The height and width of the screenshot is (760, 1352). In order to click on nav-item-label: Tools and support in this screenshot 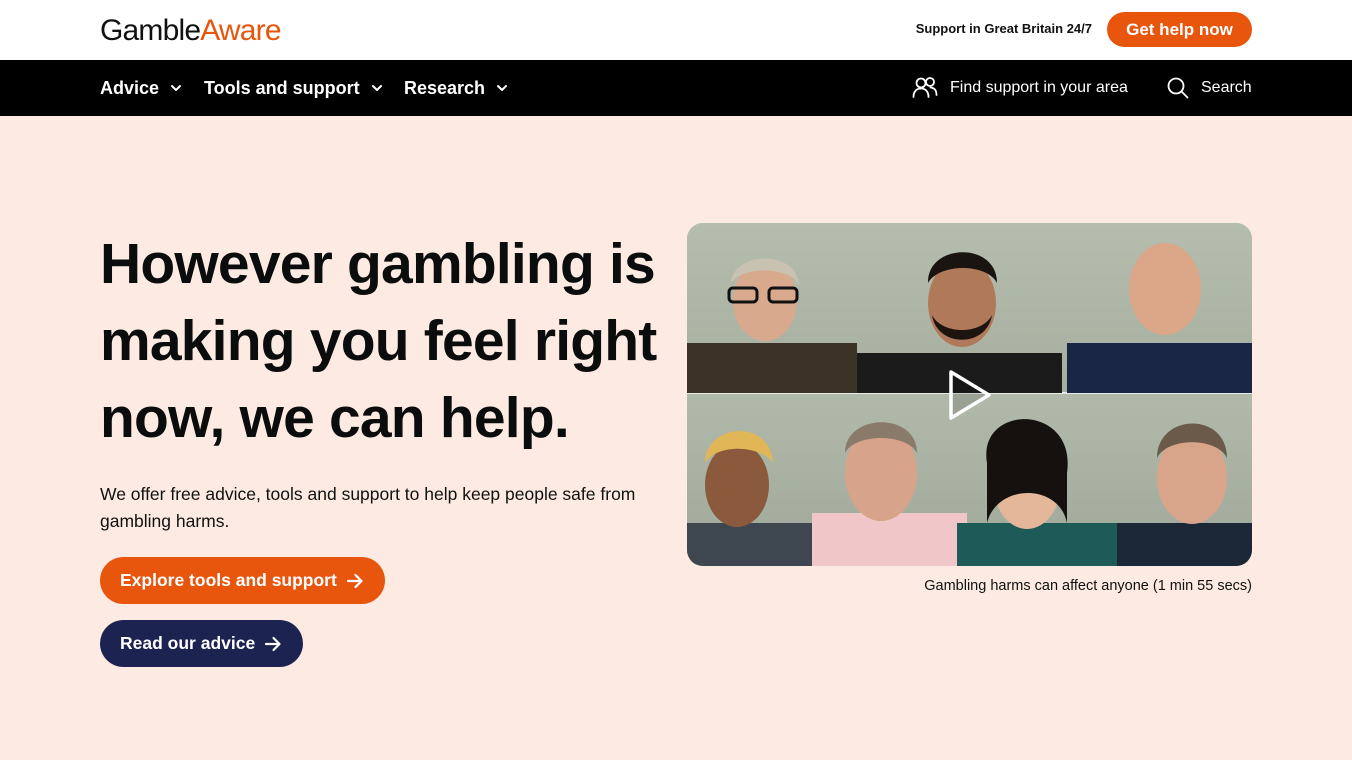, I will do `click(282, 87)`.